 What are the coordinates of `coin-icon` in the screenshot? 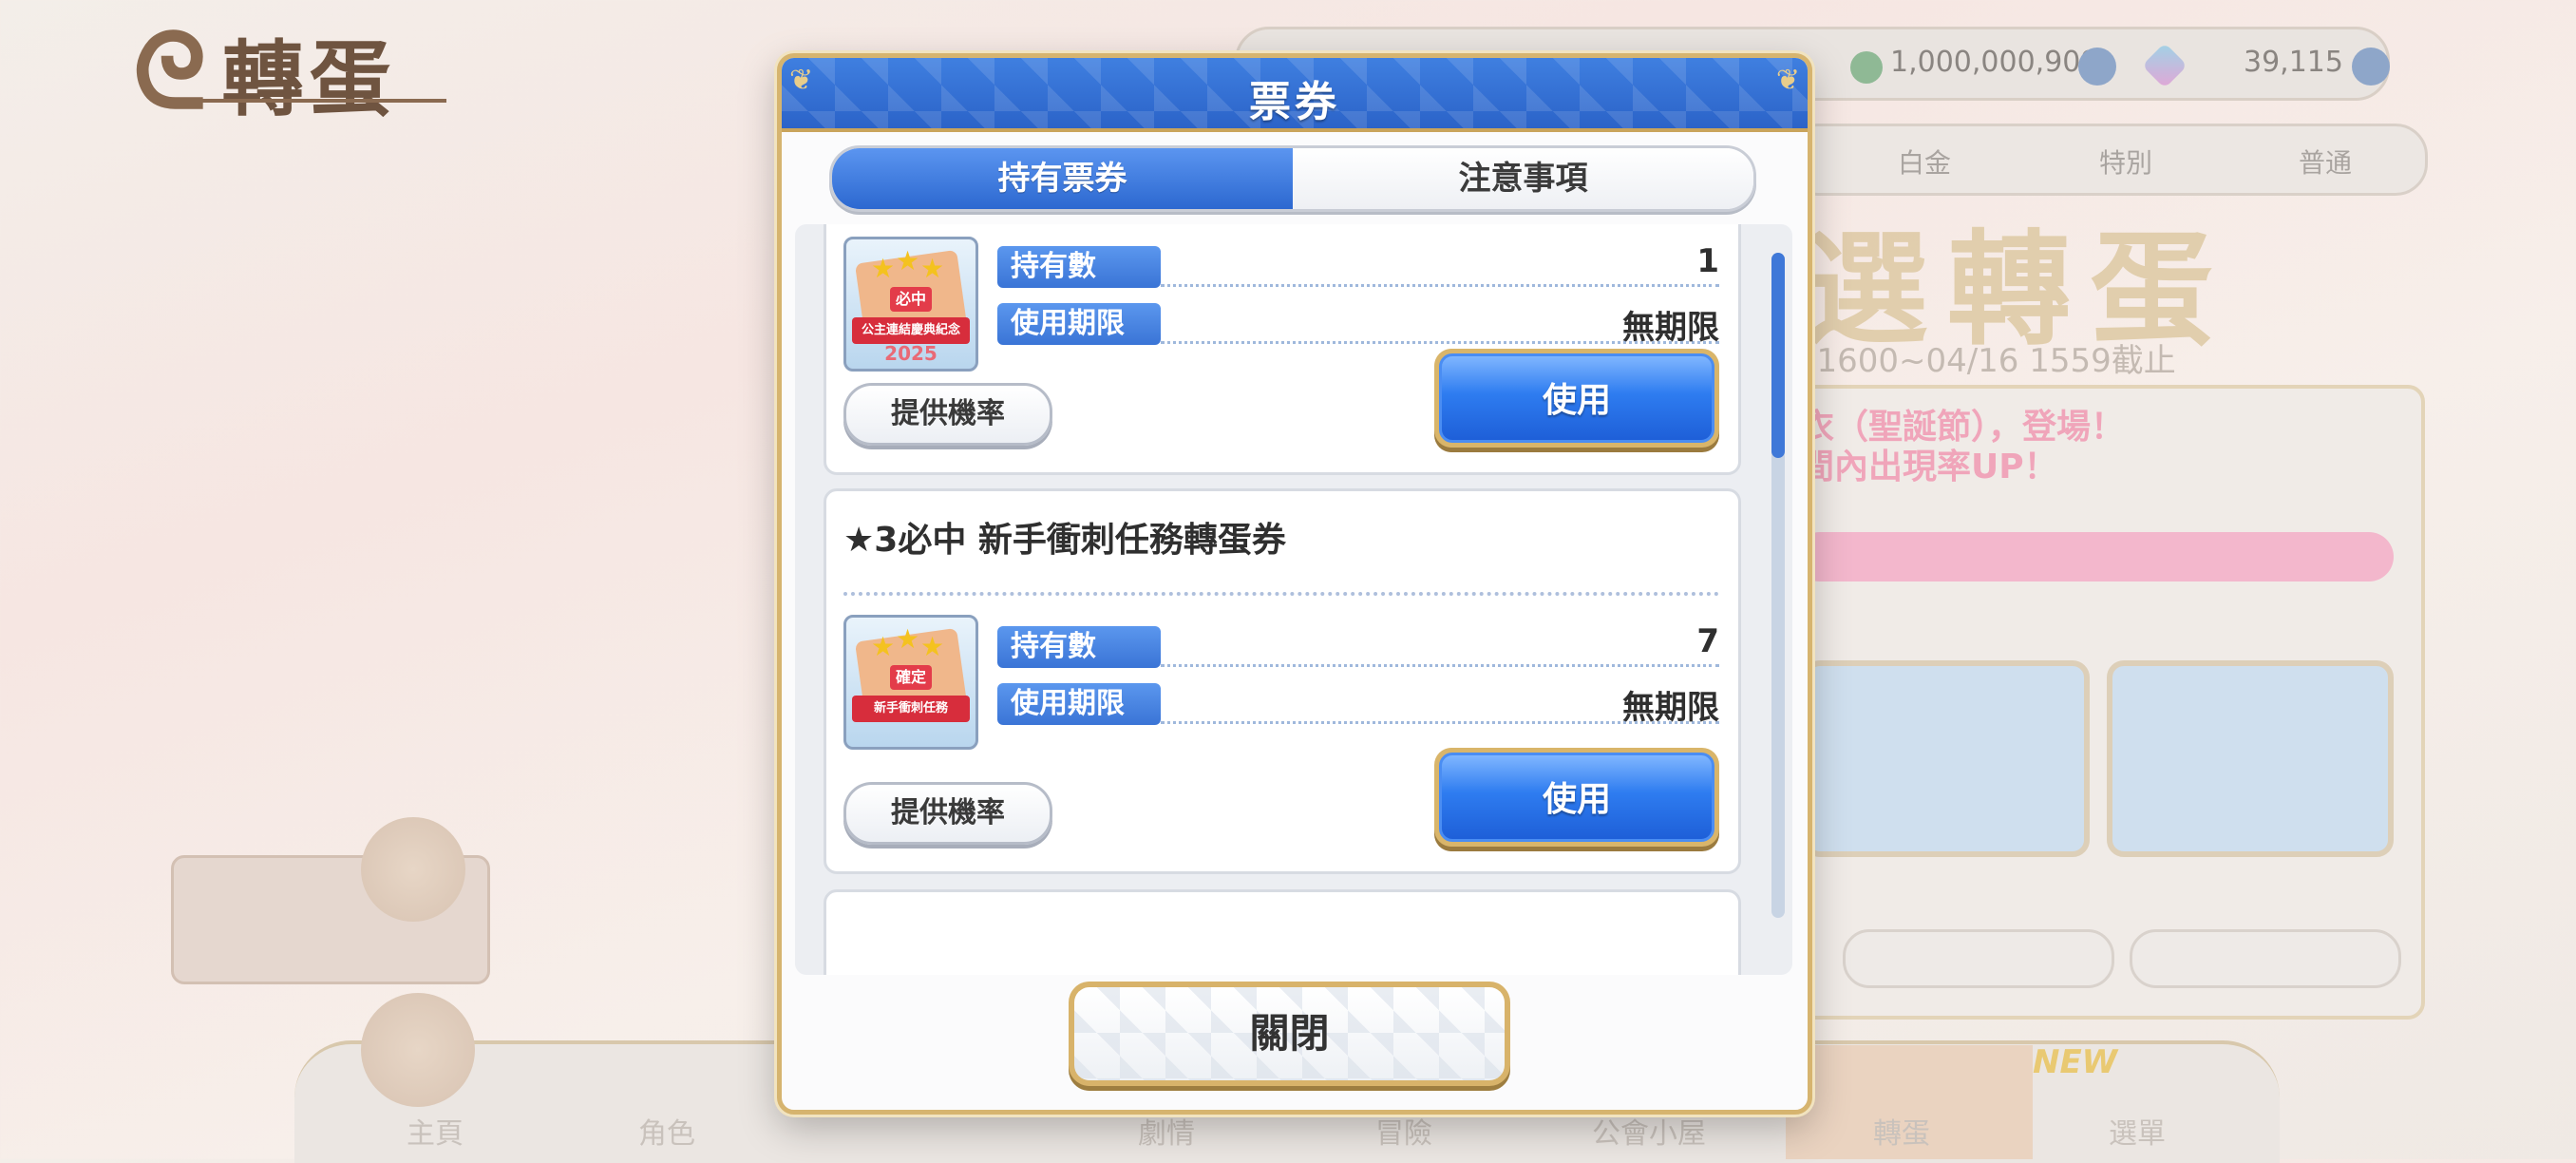 It's located at (1866, 67).